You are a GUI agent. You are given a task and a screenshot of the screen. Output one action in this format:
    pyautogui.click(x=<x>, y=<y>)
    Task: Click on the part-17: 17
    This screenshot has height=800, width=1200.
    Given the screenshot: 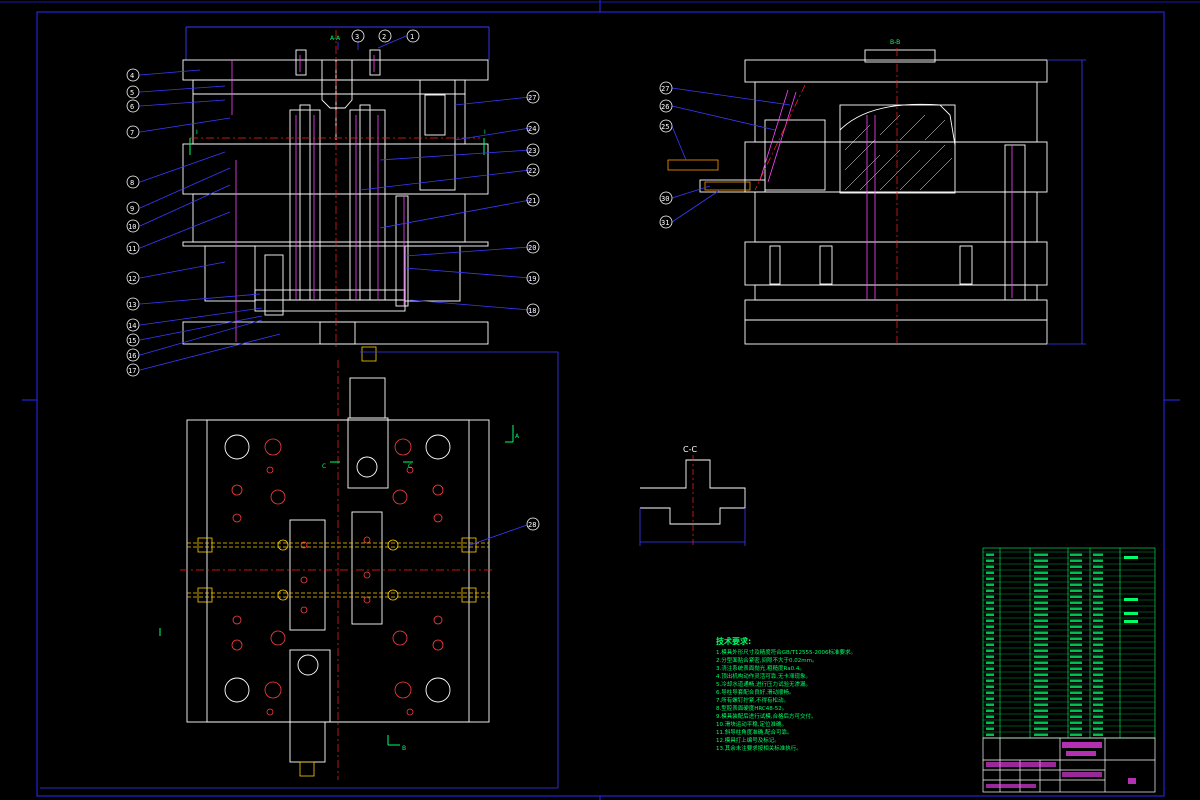 What is the action you would take?
    pyautogui.click(x=132, y=371)
    